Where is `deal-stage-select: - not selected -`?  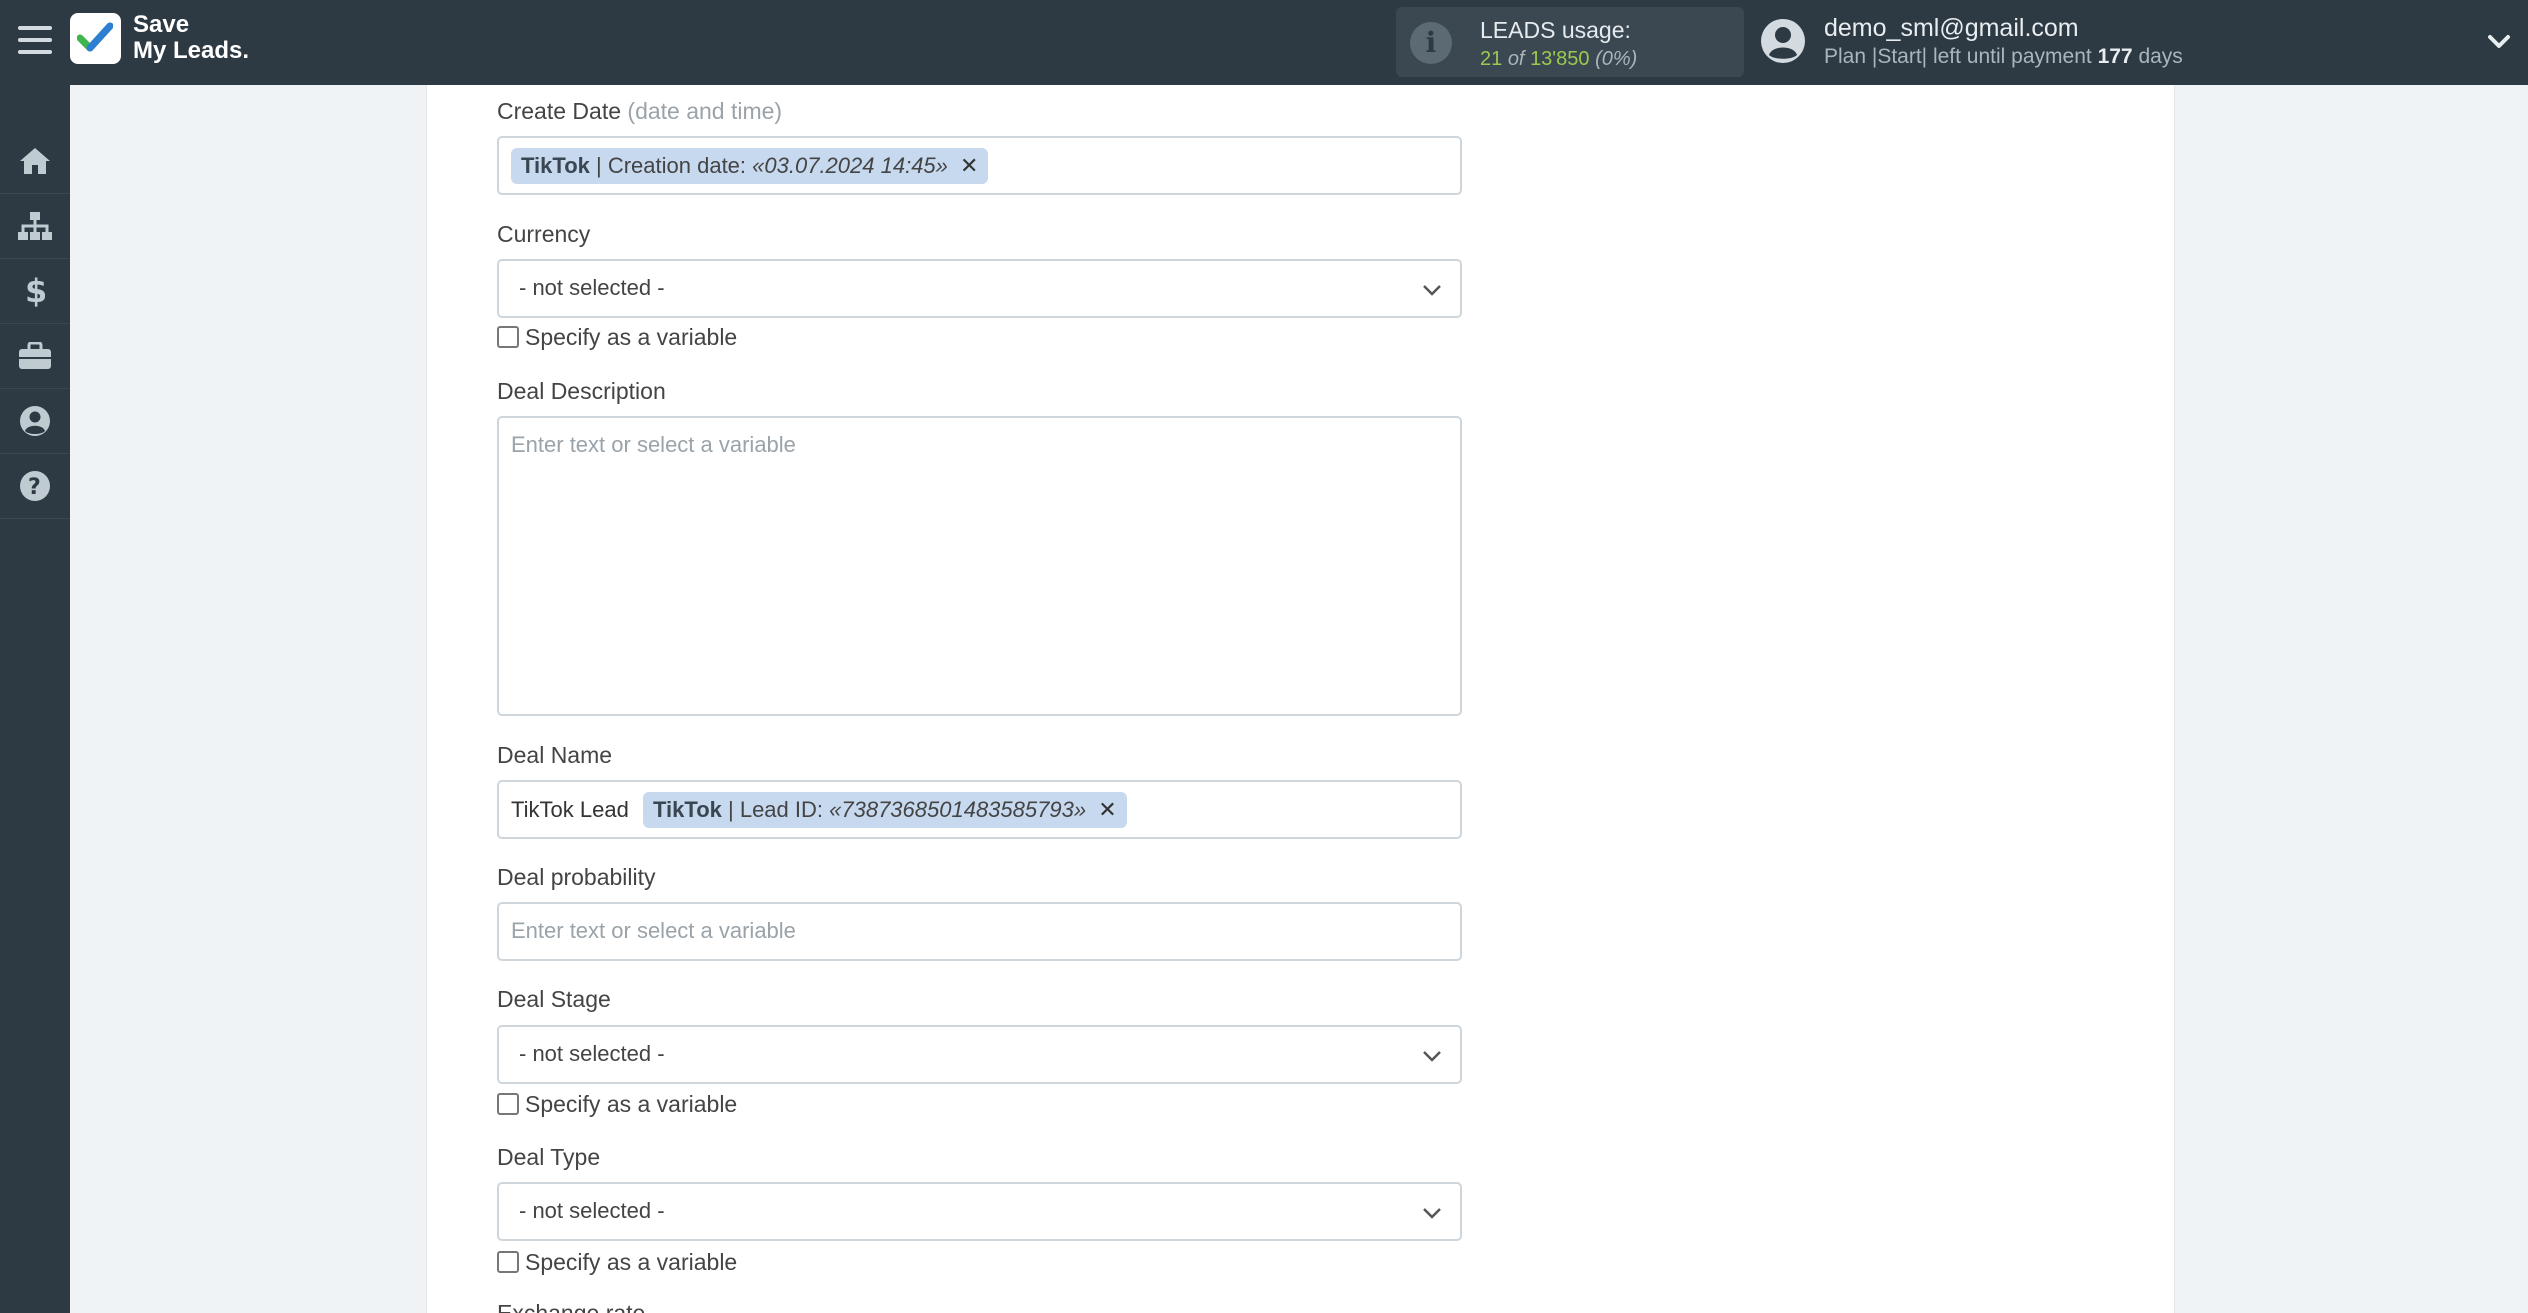 deal-stage-select: - not selected - is located at coordinates (979, 1054).